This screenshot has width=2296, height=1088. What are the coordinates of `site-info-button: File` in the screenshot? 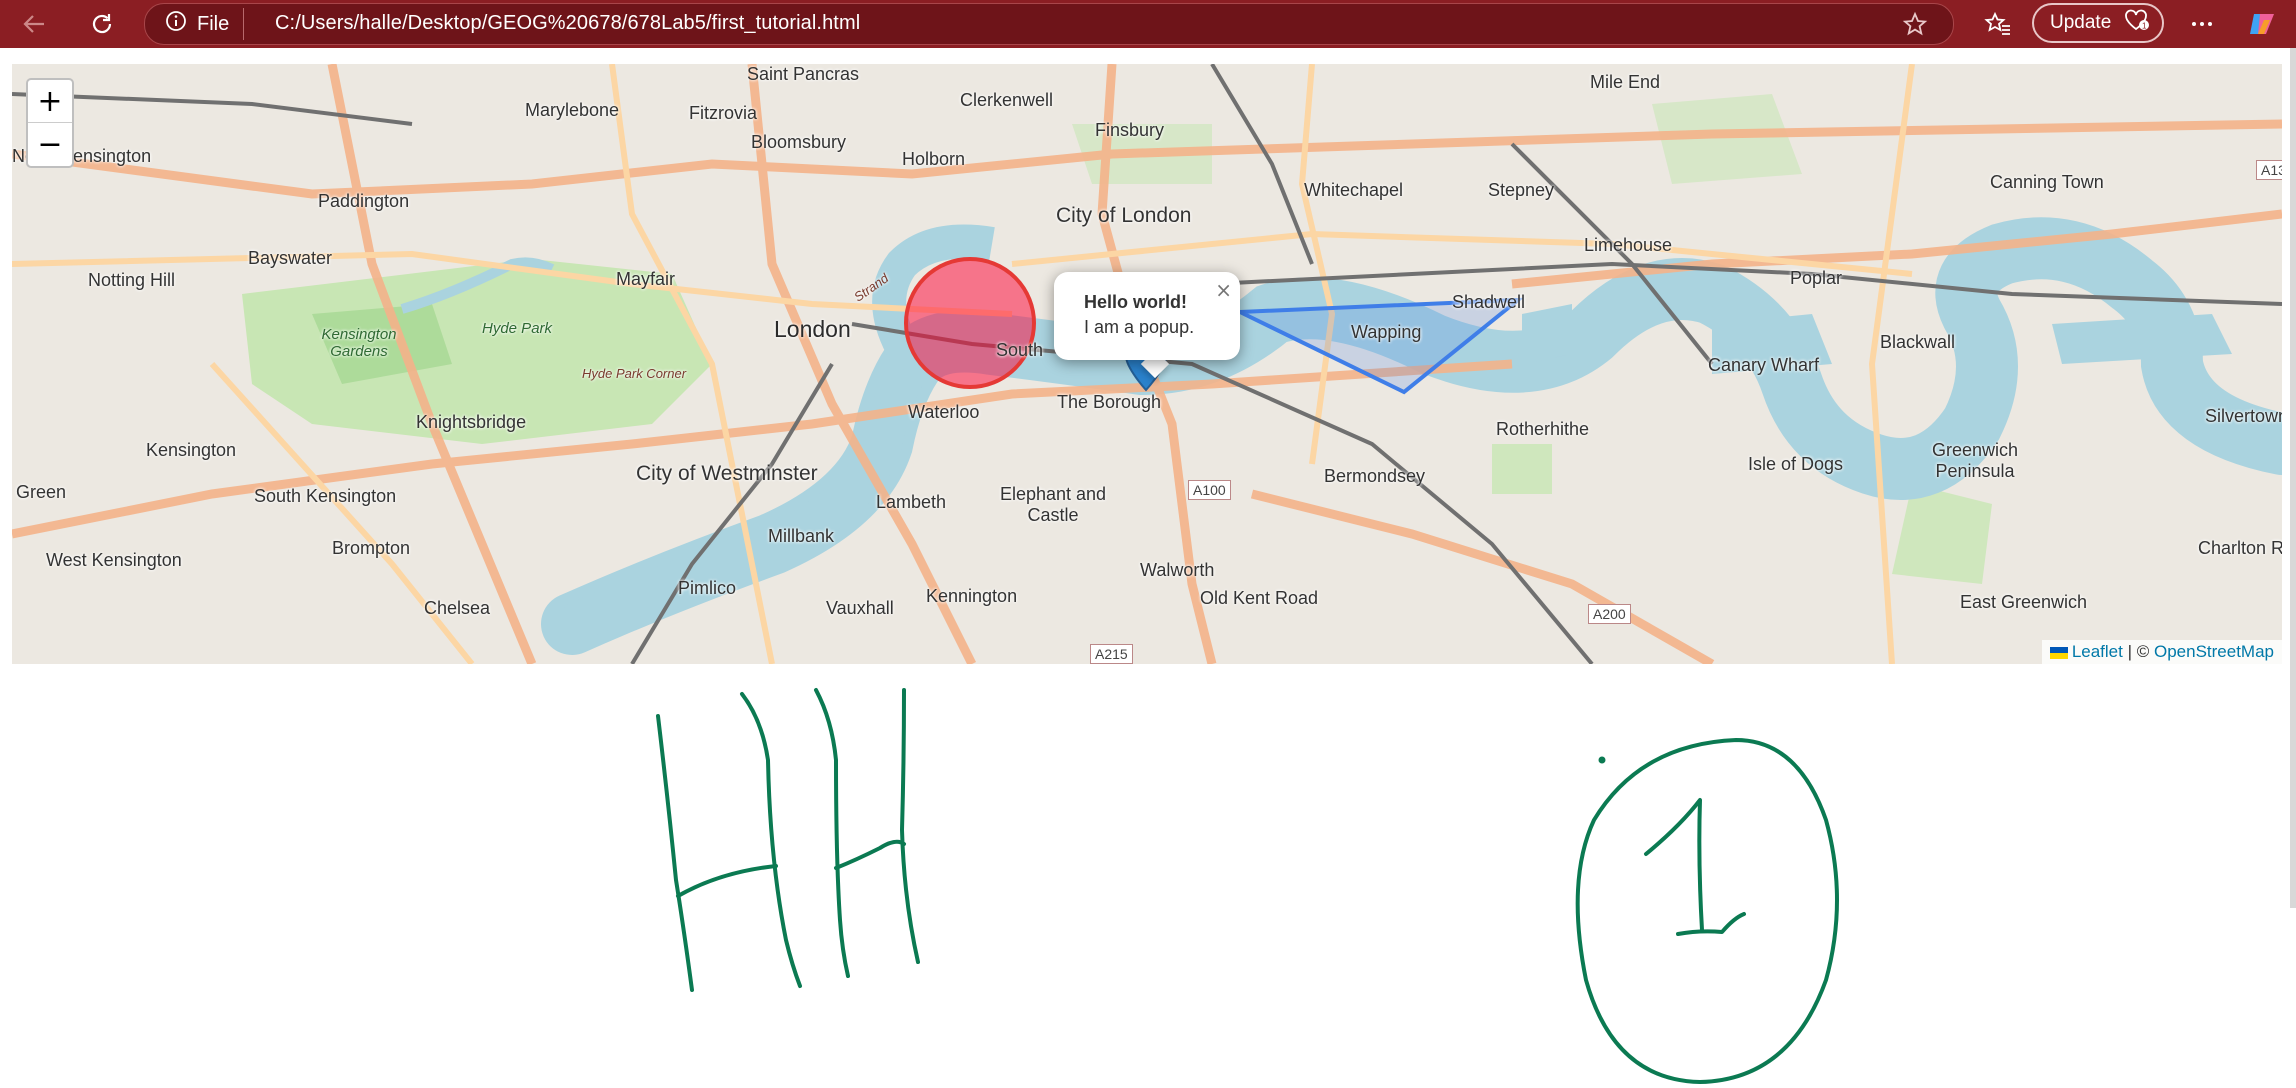 It's located at (200, 24).